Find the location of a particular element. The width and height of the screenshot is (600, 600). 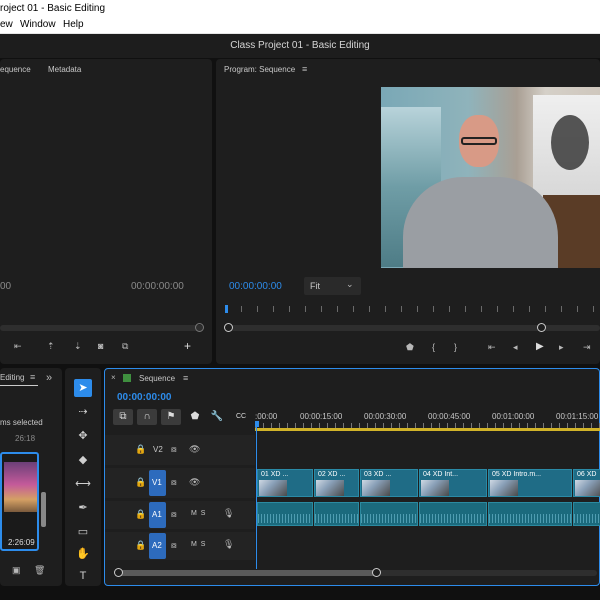

clip-thumbnail-card: 2:26:09 is located at coordinates (19, 501).